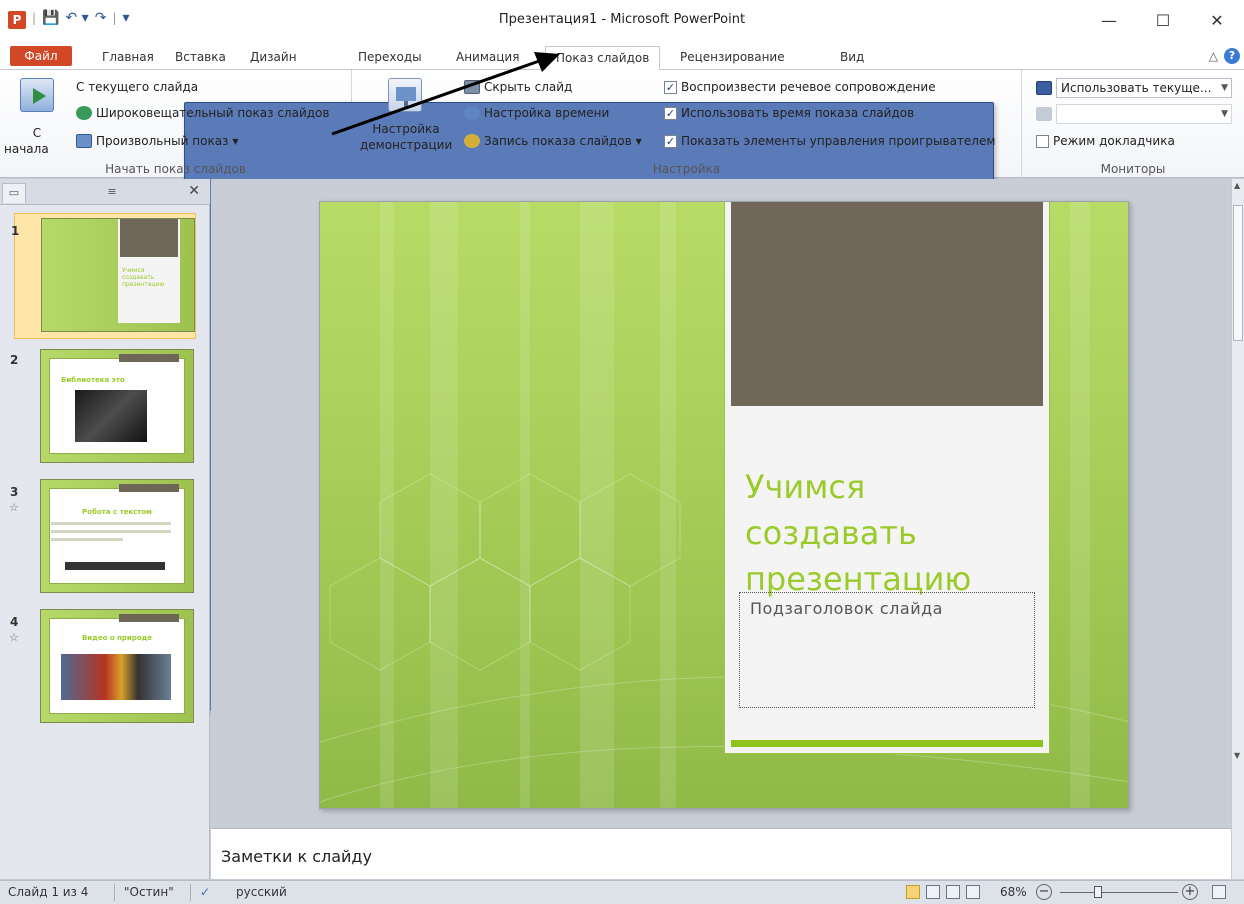 The width and height of the screenshot is (1244, 904). I want to click on record-slide-show-label: Запись показа слайдов, so click(558, 141).